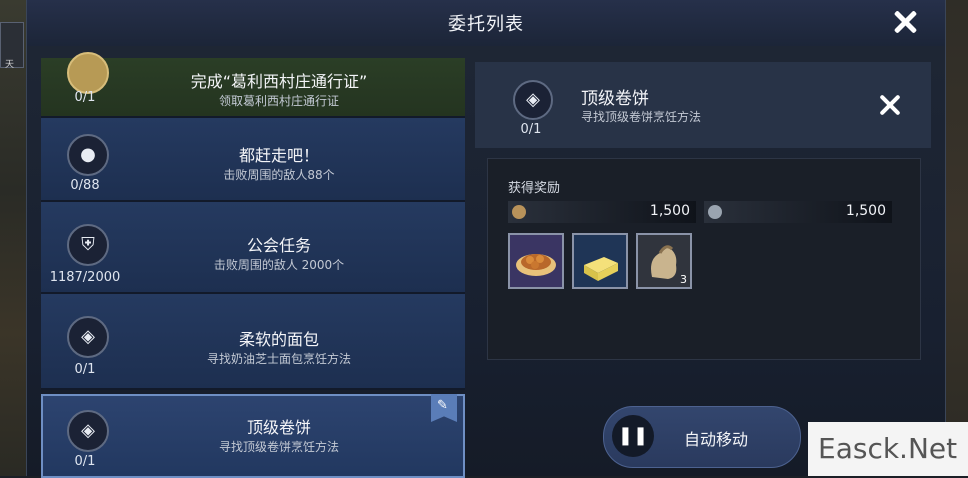 The width and height of the screenshot is (968, 478). Describe the element at coordinates (715, 212) in the screenshot. I see `silver-coin-icon` at that location.